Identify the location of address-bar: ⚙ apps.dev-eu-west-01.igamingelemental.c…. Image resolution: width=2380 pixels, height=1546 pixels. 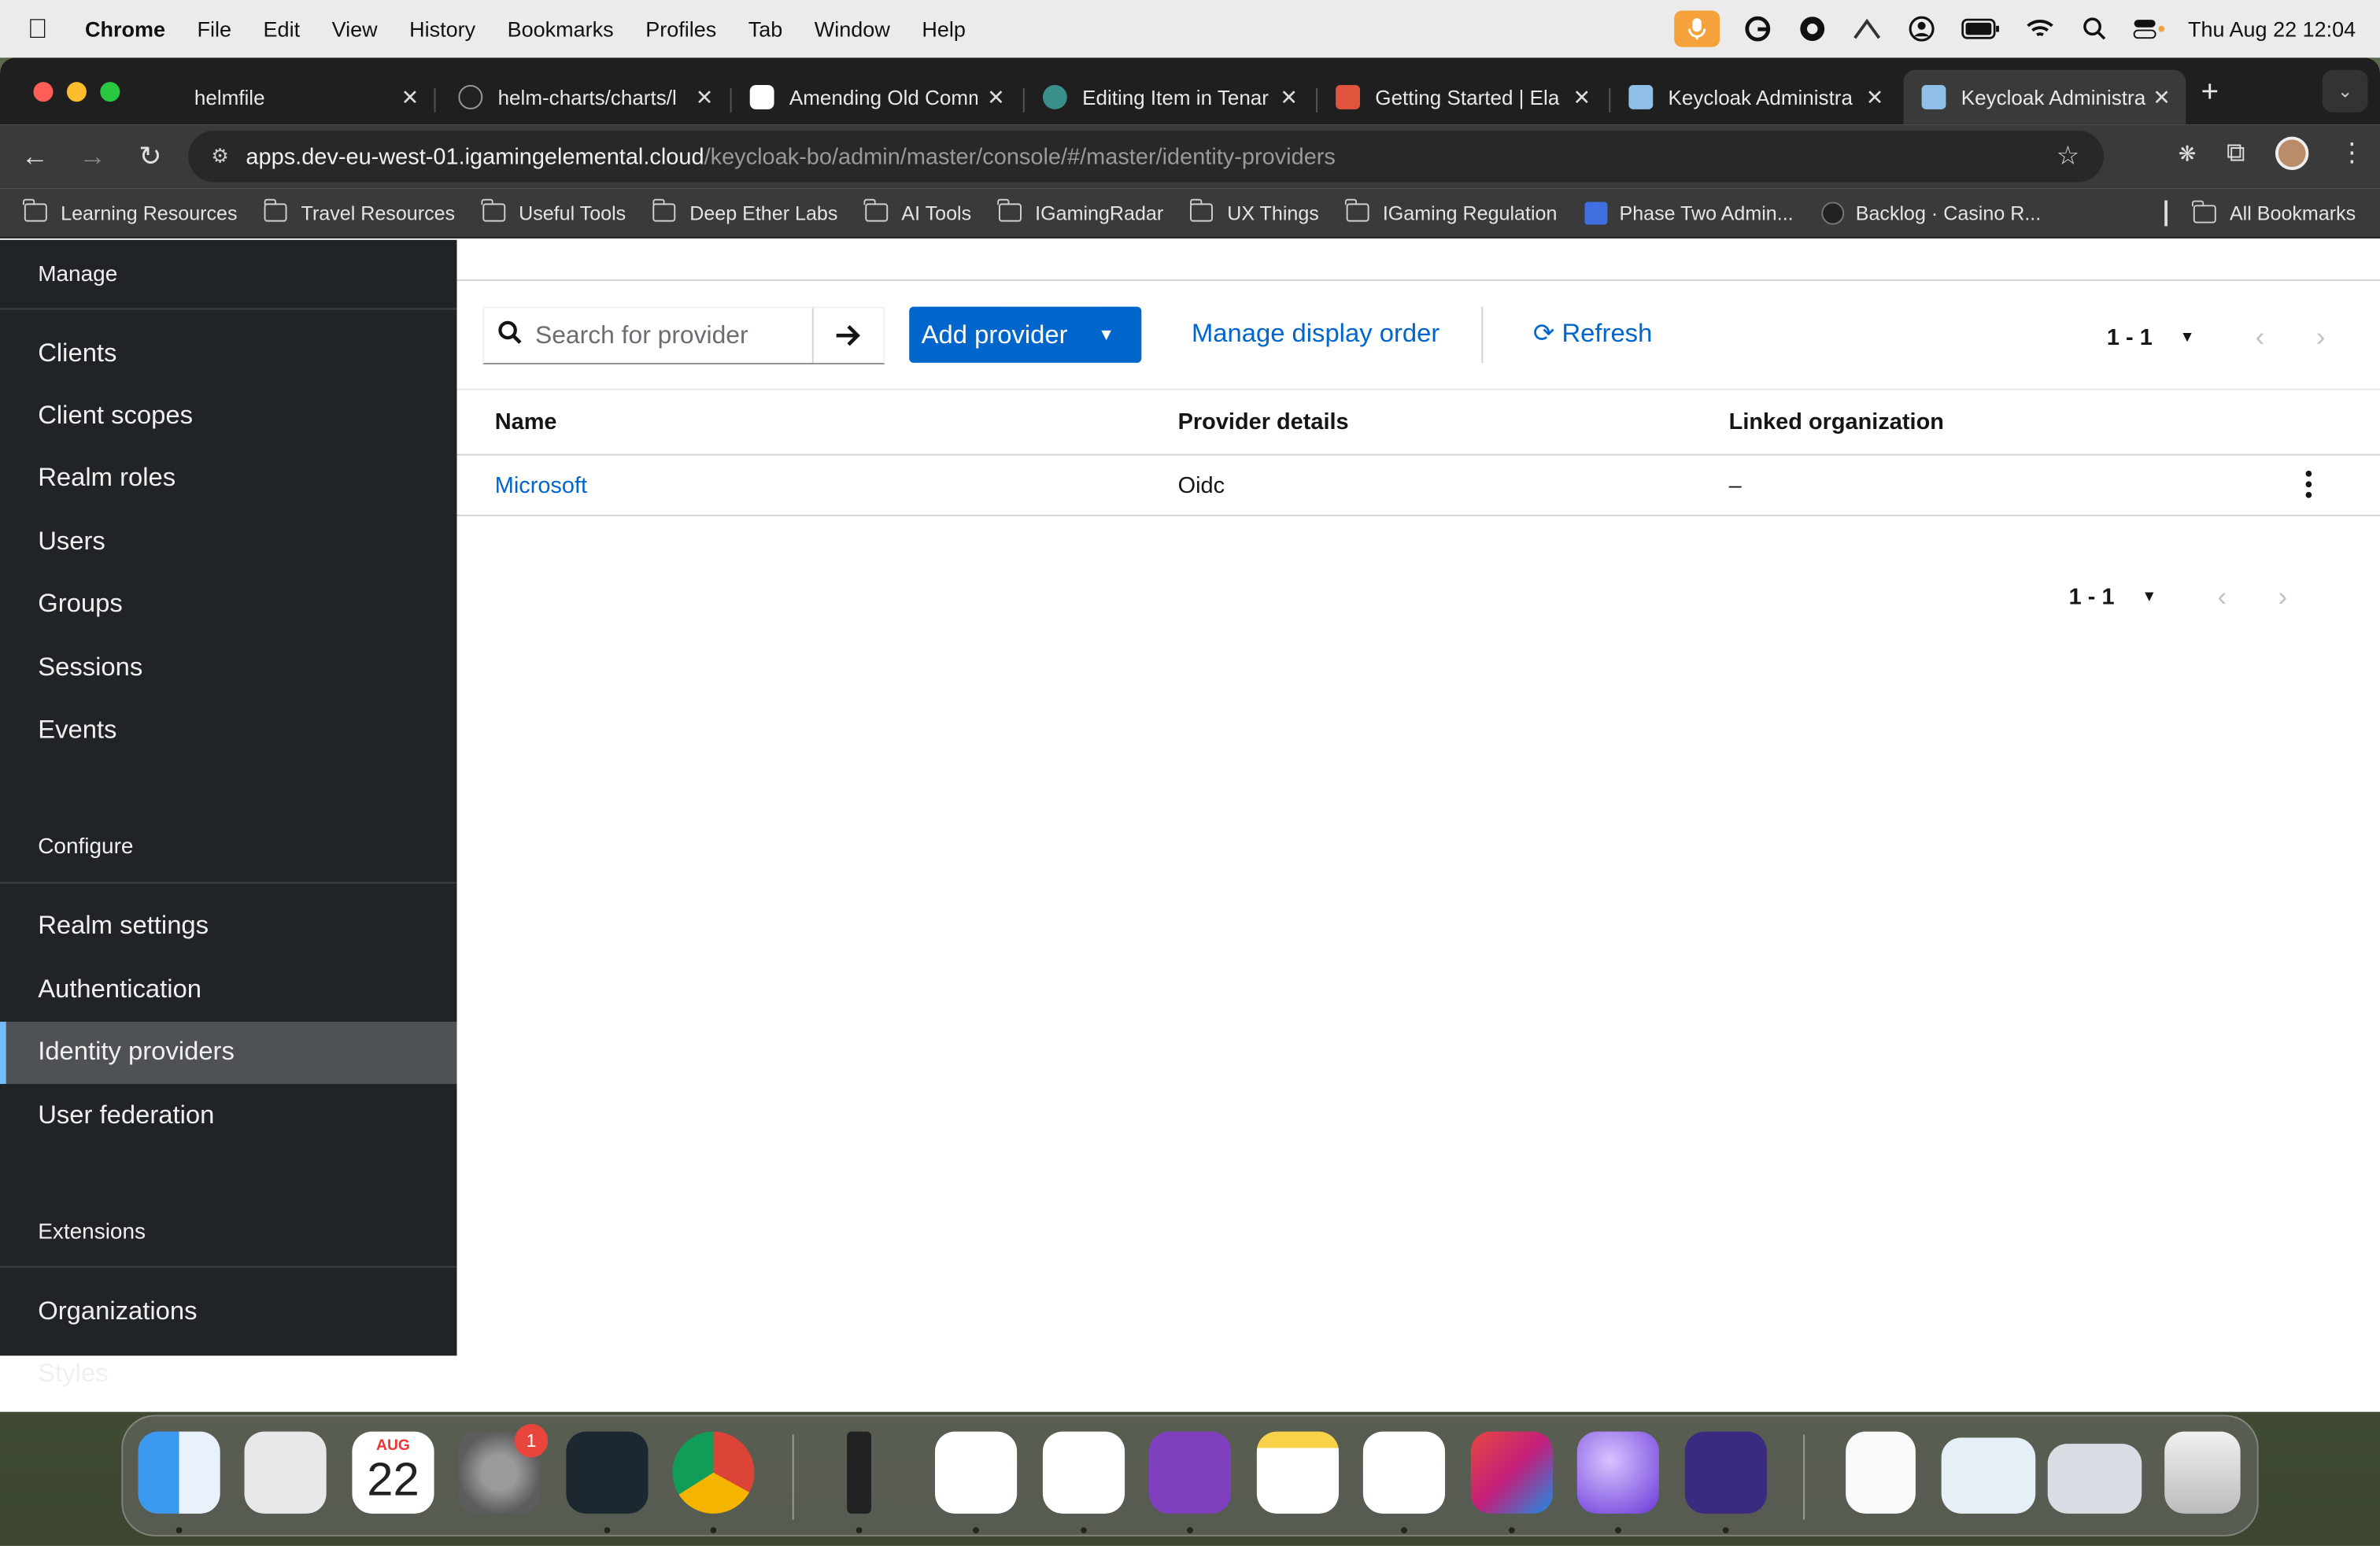
(1146, 156).